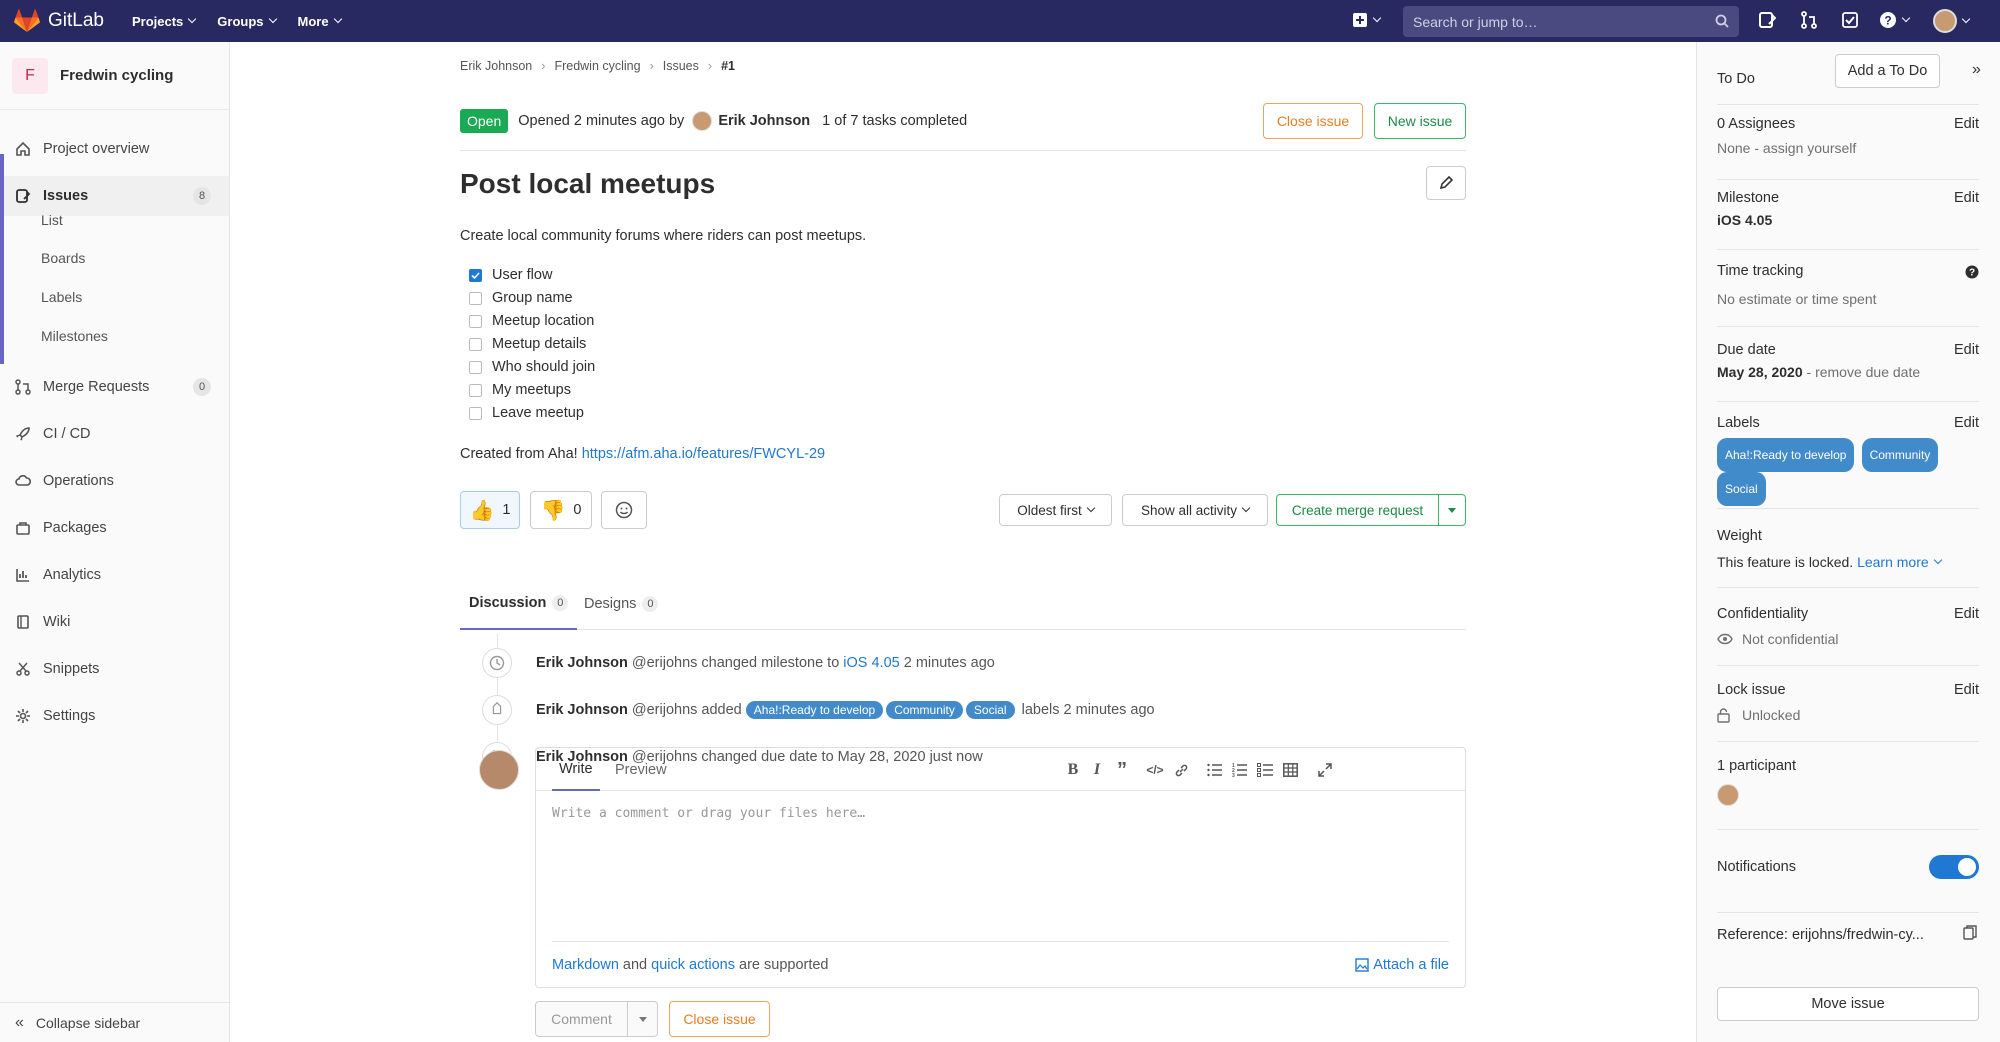  I want to click on numbered-list-icon: 123, so click(1240, 770).